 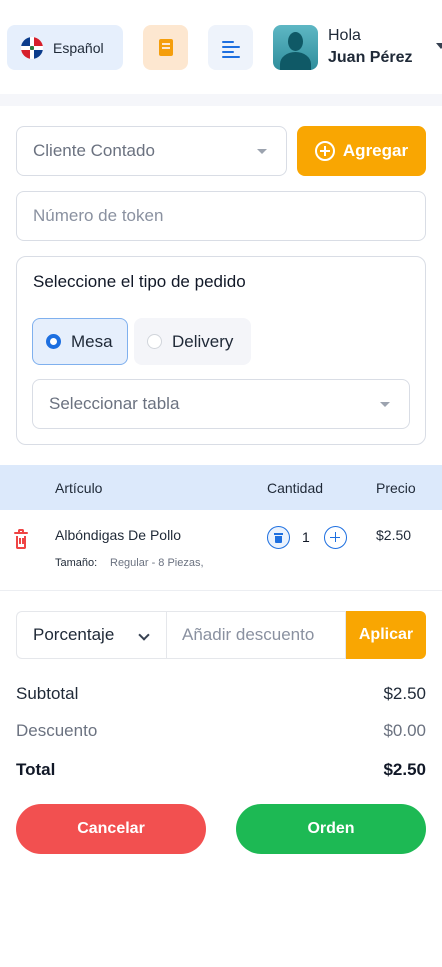 What do you see at coordinates (386, 635) in the screenshot?
I see `apply-discount-button: Aplicar` at bounding box center [386, 635].